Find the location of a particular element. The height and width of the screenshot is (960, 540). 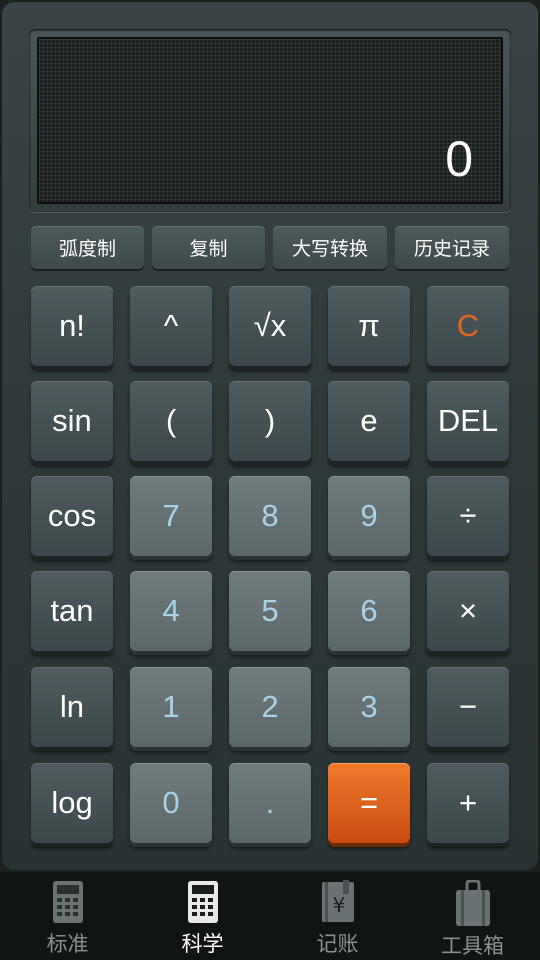

tab-ledger: ¥ 记账 is located at coordinates (337, 916).